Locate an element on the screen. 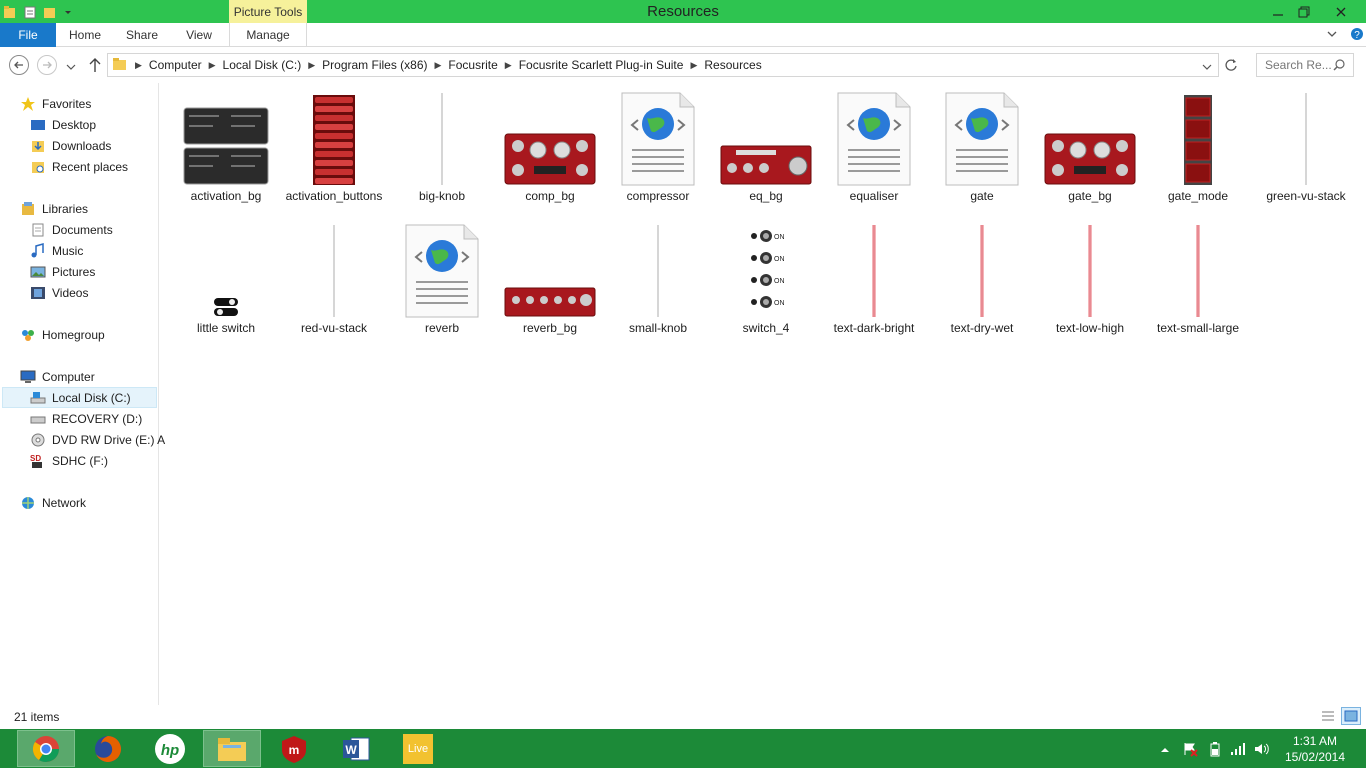  file-name: eq_bg is located at coordinates (766, 196).